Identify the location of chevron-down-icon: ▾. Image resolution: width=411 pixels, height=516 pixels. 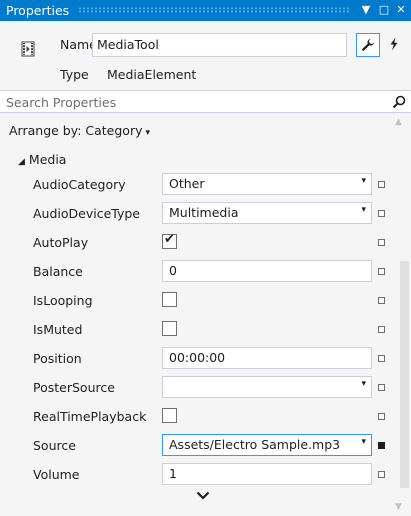
(148, 133).